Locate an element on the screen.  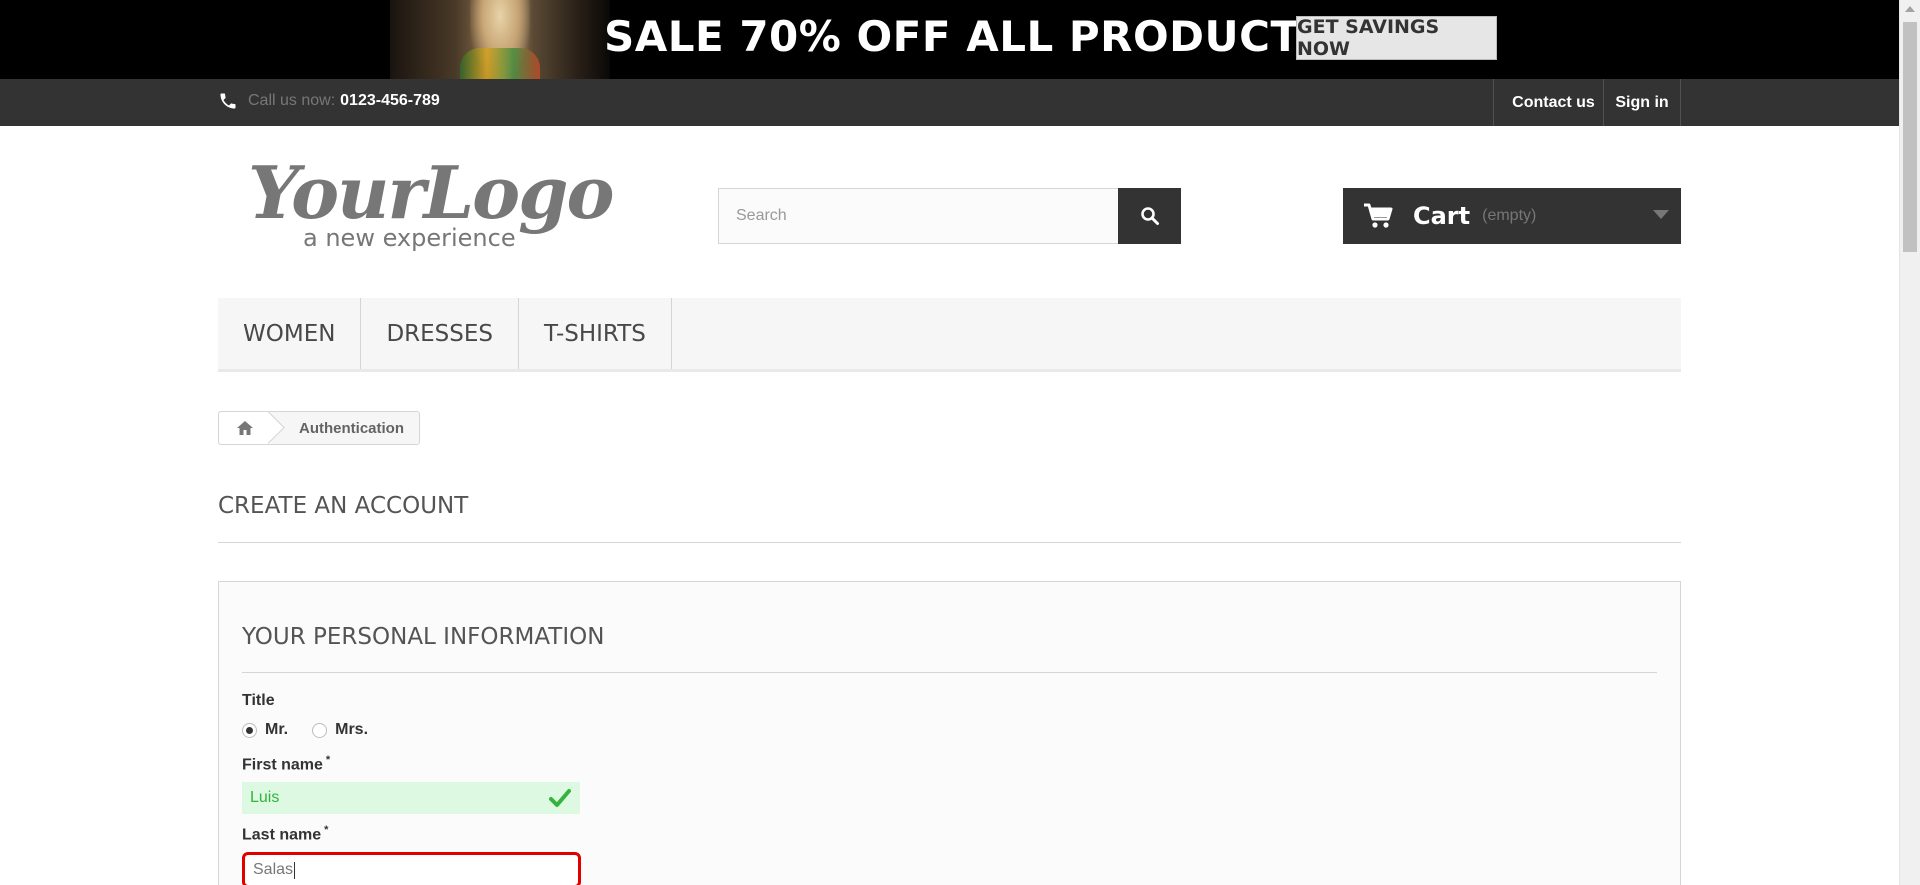
banner-model-image is located at coordinates (500, 39).